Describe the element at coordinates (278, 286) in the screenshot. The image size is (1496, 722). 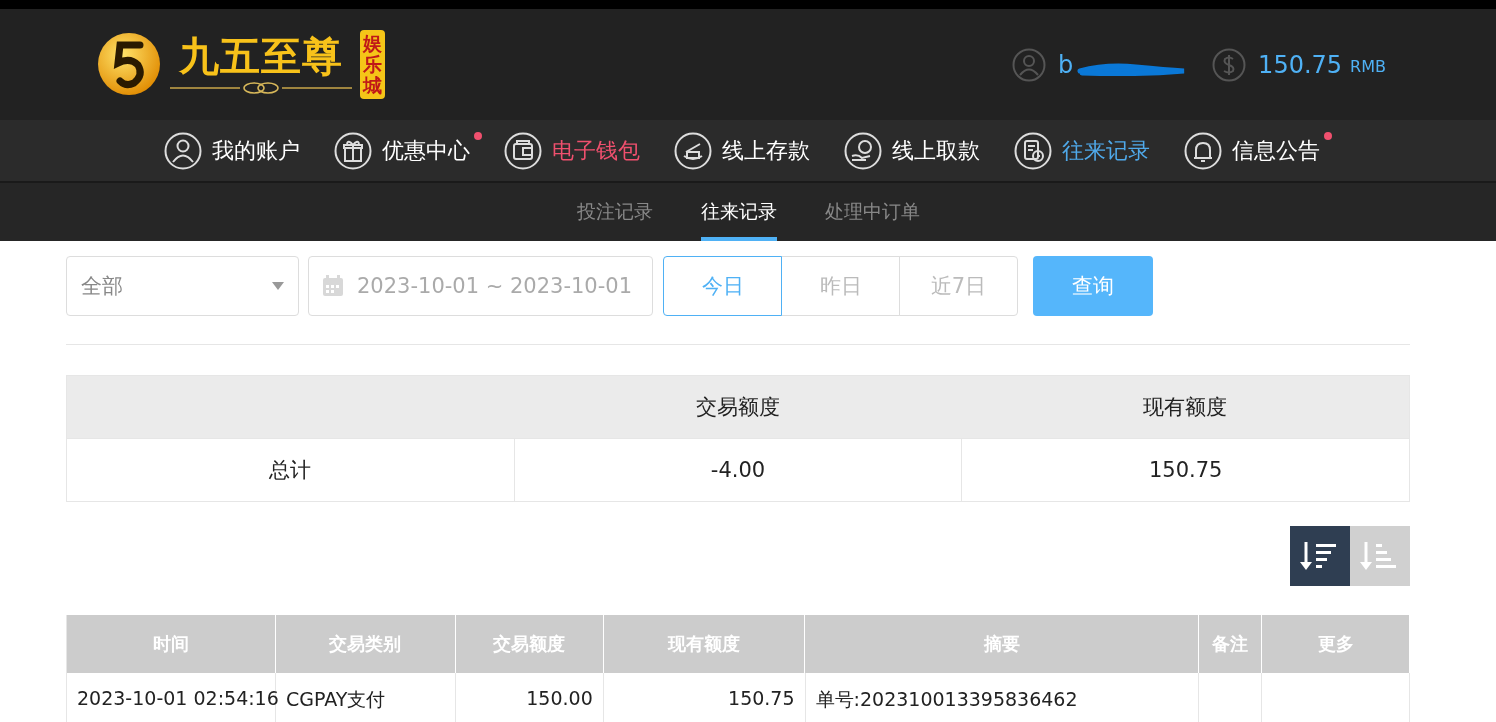
I see `dropdown-caret-icon` at that location.